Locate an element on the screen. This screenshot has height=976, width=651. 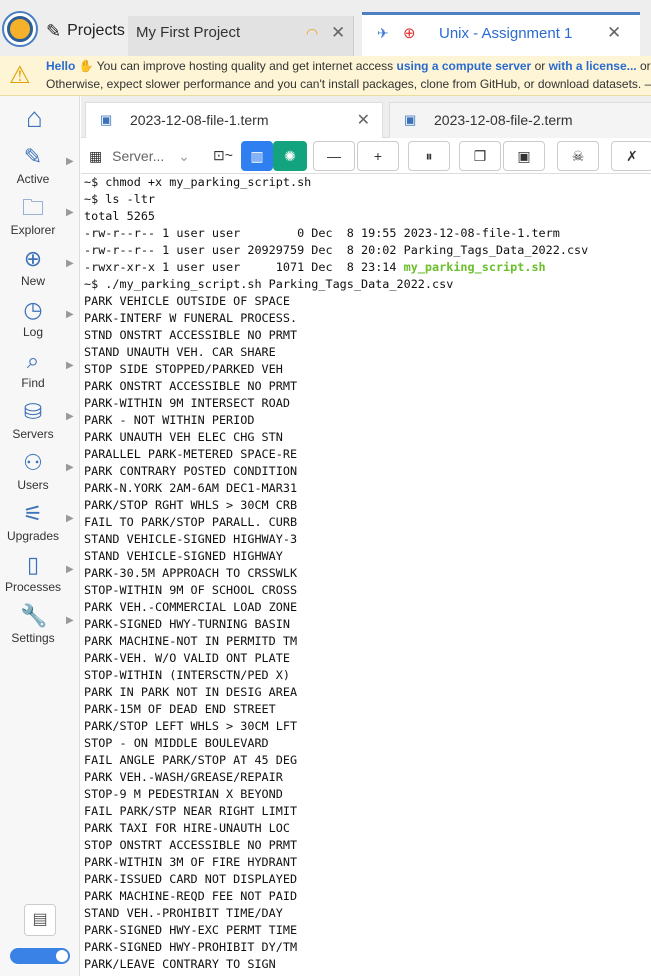
sidebar-item-upgrades: ⚟ Upgrades is located at coordinates (33, 522).